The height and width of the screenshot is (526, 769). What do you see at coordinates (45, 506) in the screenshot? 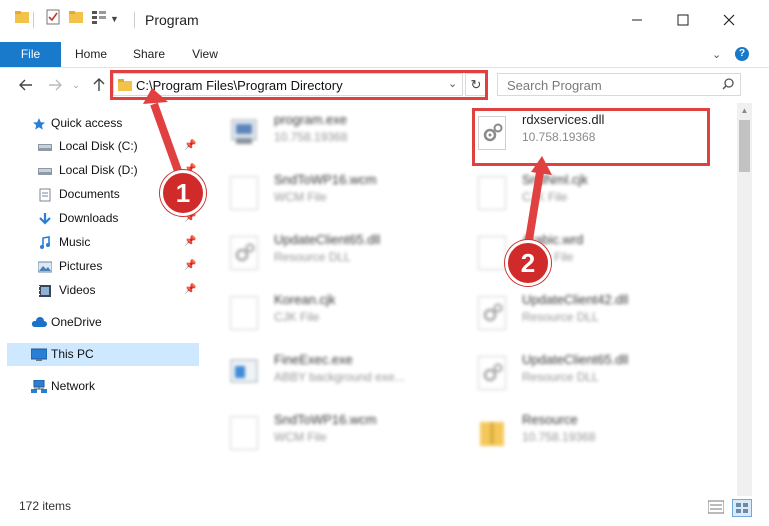
I see `item-count: 172 items` at bounding box center [45, 506].